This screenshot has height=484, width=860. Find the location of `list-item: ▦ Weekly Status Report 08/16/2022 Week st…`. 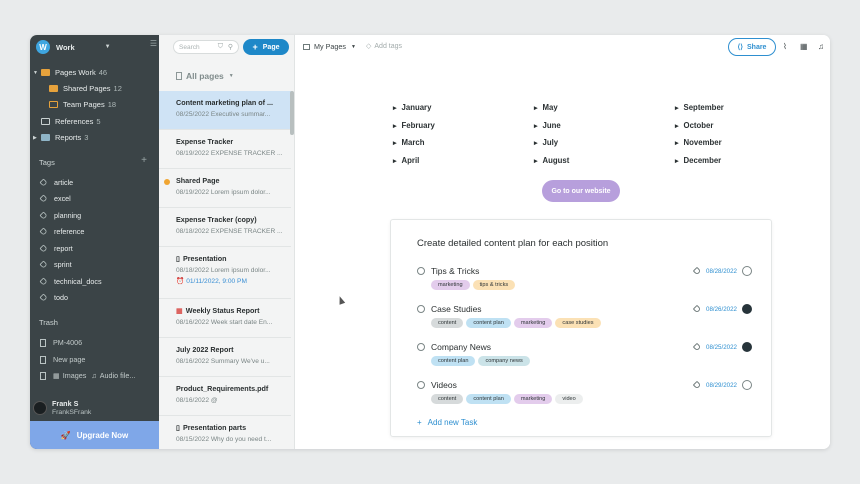

list-item: ▦ Weekly Status Report 08/16/2022 Week st… is located at coordinates (225, 318).